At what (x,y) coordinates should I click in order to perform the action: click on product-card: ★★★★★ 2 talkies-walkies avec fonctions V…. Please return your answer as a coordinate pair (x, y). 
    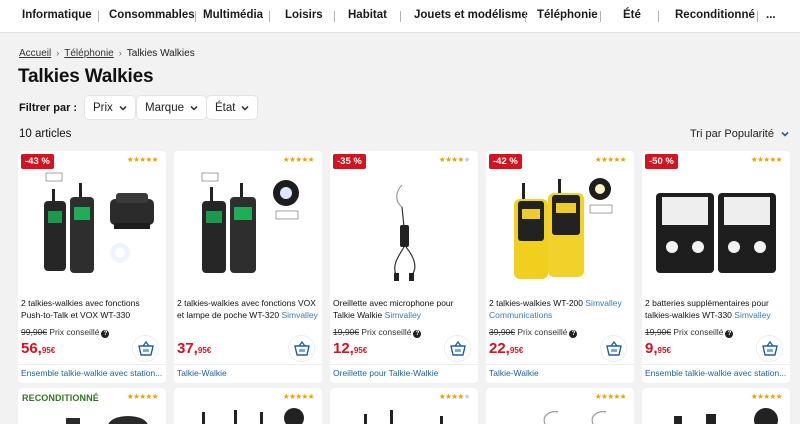
    Looking at the image, I should click on (248, 267).